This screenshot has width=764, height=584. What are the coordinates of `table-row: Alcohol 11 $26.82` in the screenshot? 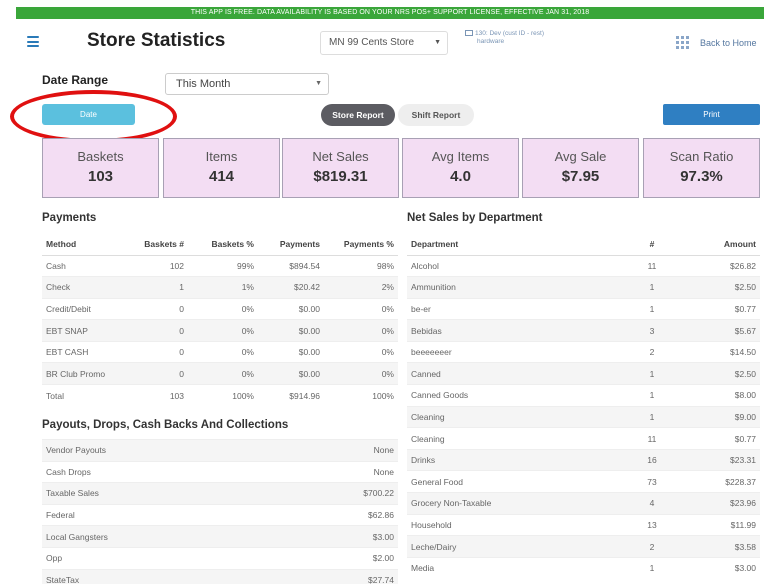 It's located at (583, 265).